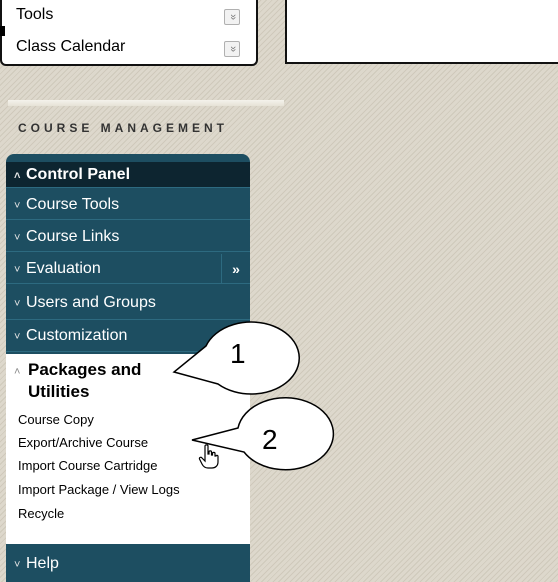 The height and width of the screenshot is (582, 558). Describe the element at coordinates (208, 456) in the screenshot. I see `hand-cursor-icon` at that location.